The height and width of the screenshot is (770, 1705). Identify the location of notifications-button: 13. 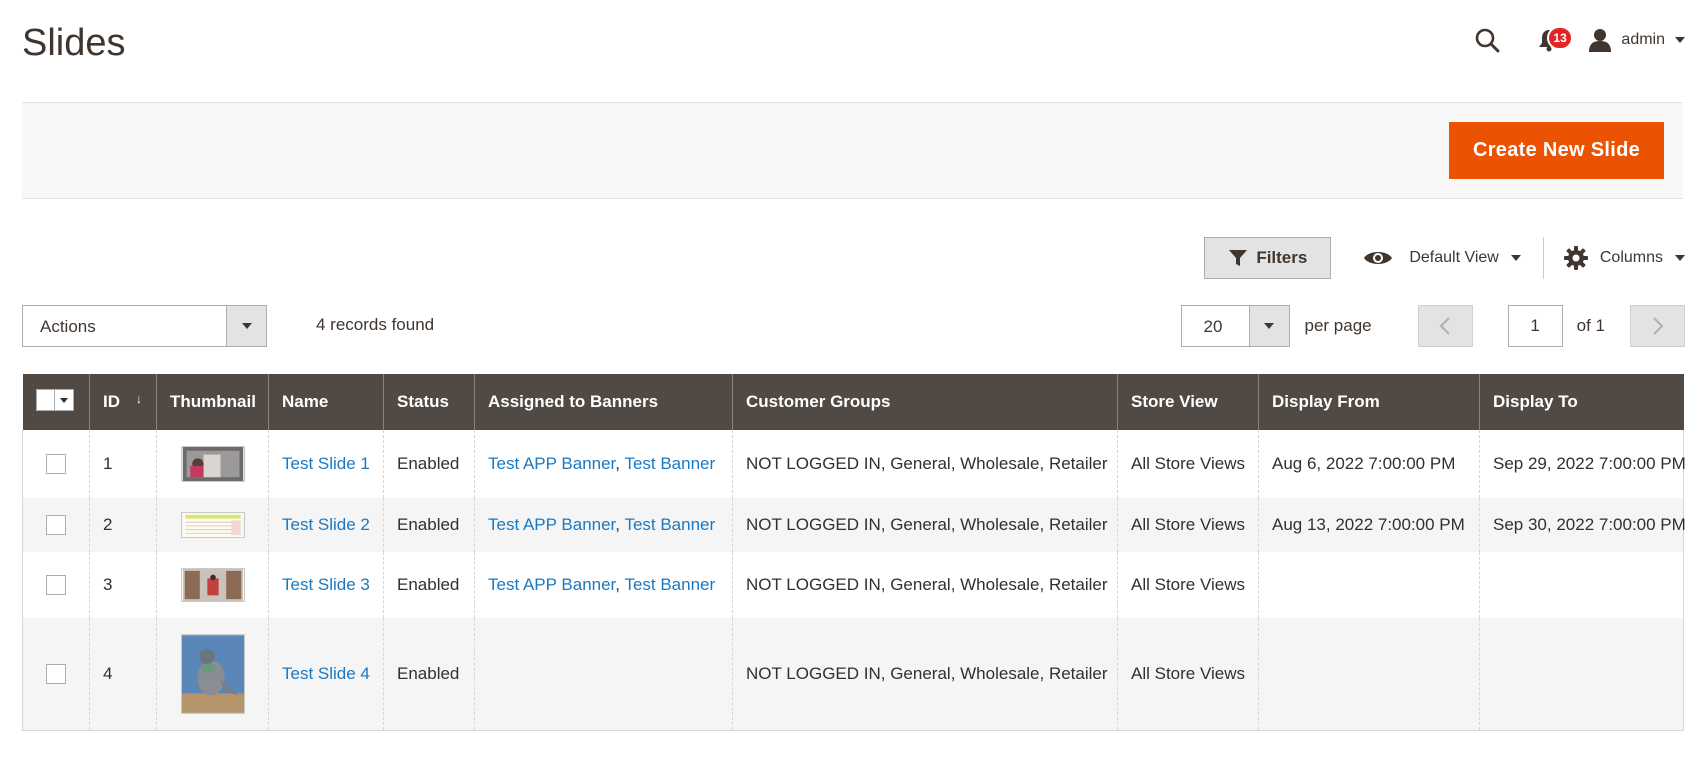
(1552, 40).